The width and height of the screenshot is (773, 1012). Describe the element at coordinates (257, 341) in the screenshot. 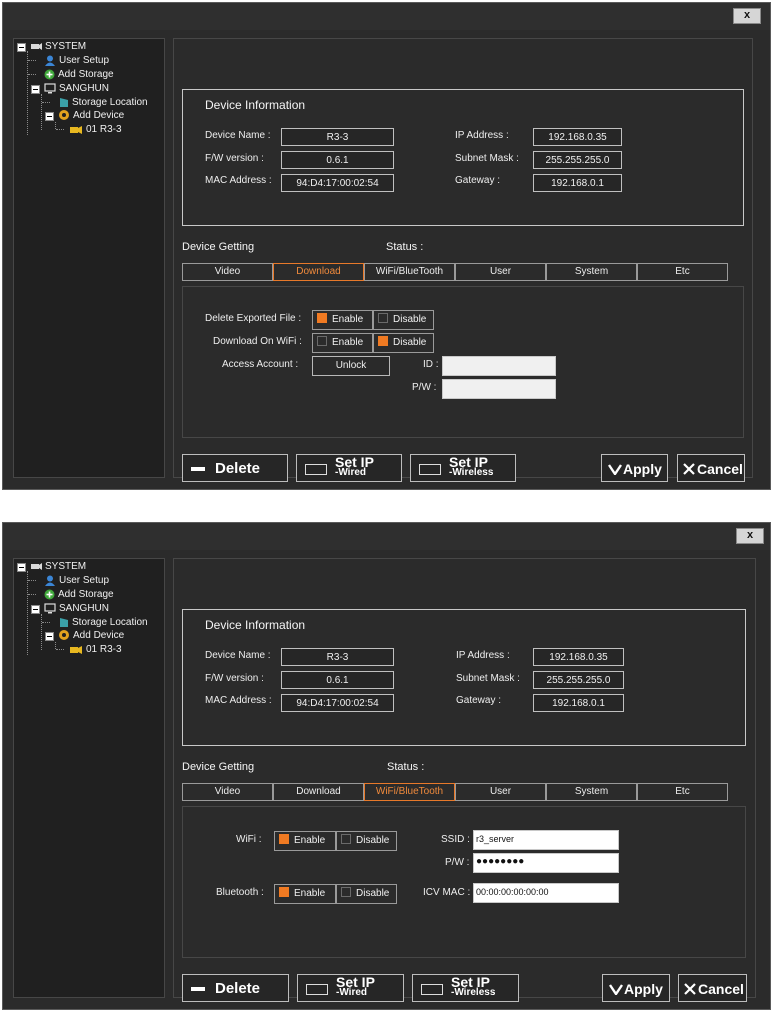

I see `download-wifi-label: Download On WiFi :` at that location.